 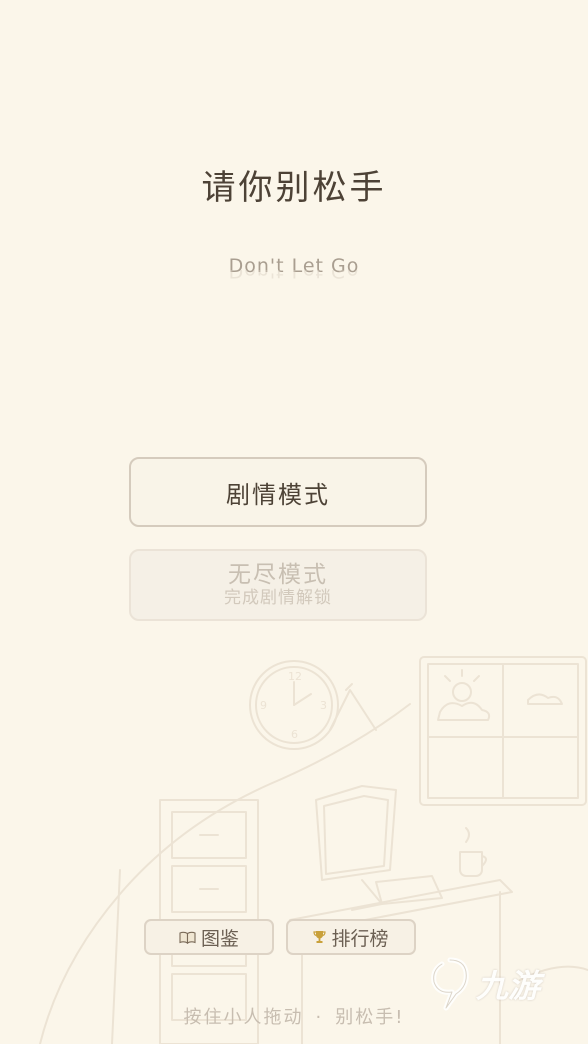 I want to click on clock-number-9: 9, so click(x=263, y=705).